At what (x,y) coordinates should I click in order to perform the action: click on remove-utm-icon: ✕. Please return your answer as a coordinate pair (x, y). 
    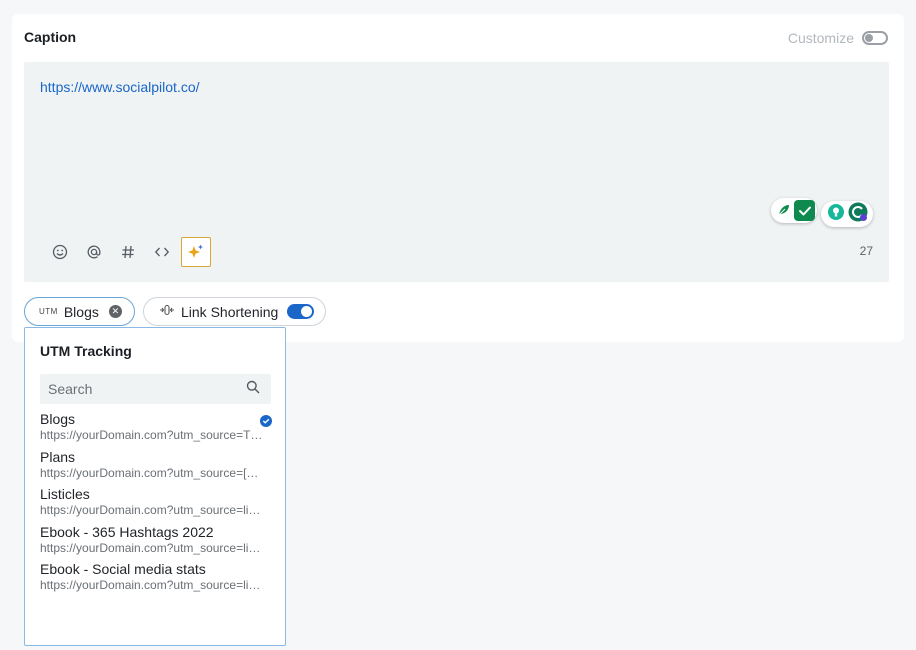
    Looking at the image, I should click on (115, 311).